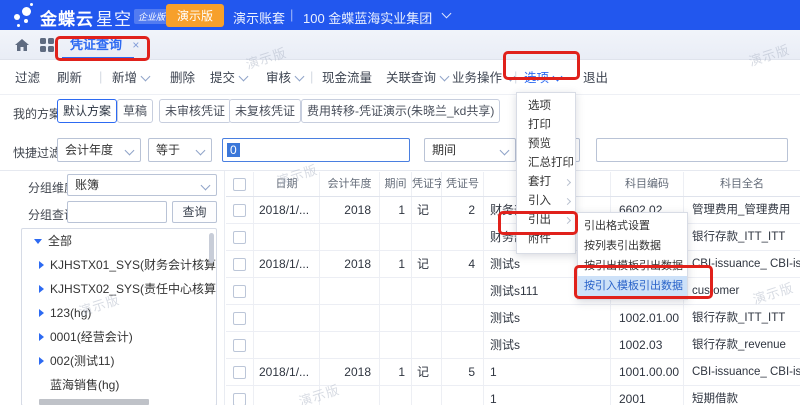 Image resolution: width=800 pixels, height=405 pixels. Describe the element at coordinates (265, 111) in the screenshot. I see `scheme-unreviewed-button: 未复核凭证` at that location.